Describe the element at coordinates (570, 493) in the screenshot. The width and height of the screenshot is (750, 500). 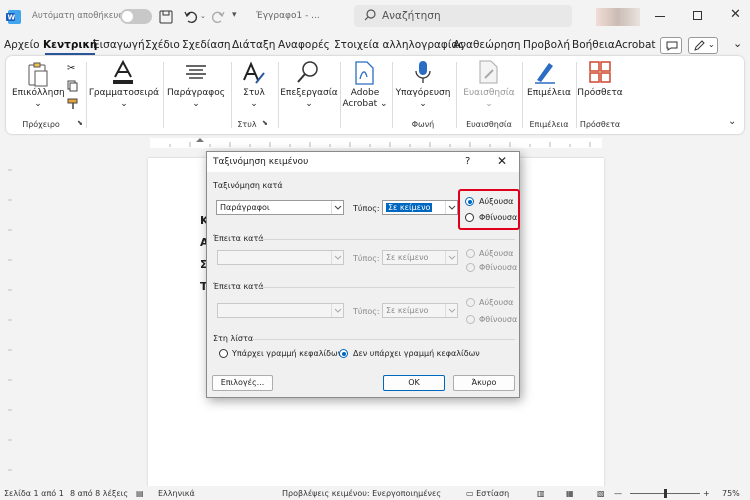
I see `print-layout-icon: ▦` at that location.